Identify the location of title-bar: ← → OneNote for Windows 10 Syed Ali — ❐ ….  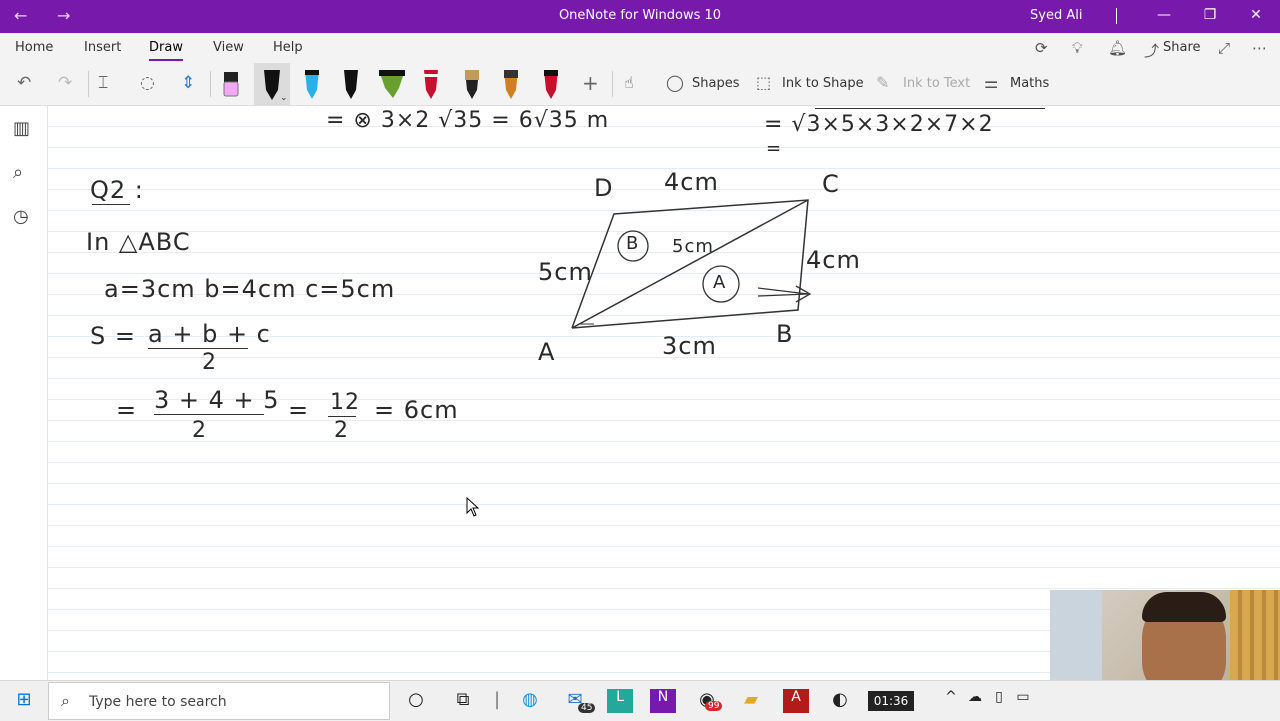
(640, 16).